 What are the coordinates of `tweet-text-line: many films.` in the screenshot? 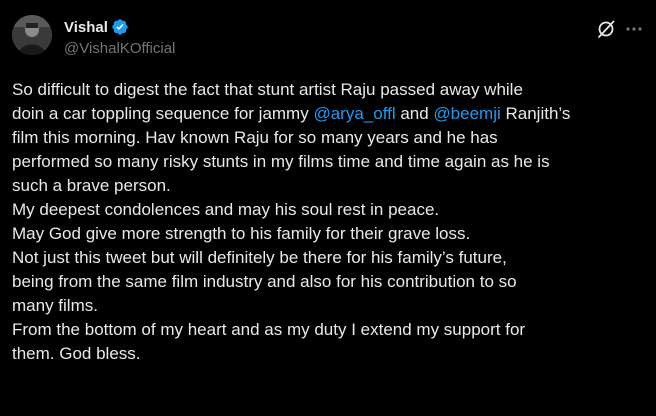 It's located at (55, 305).